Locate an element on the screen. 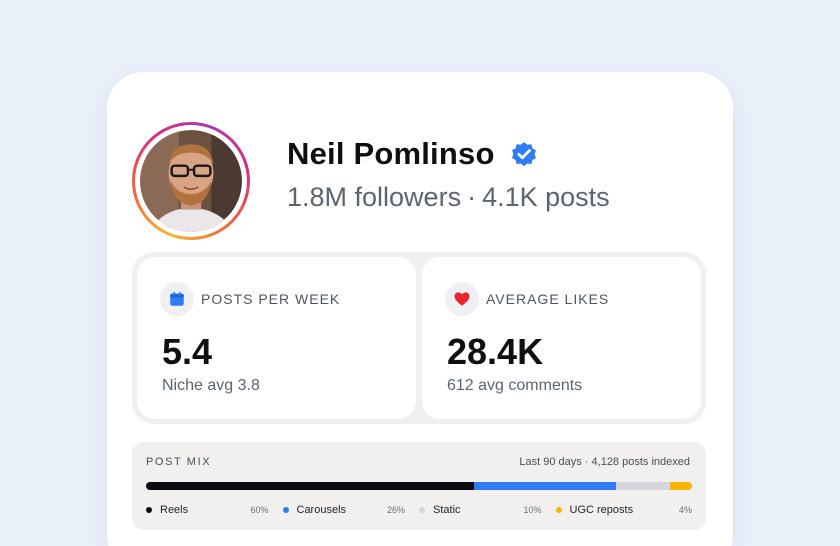 The width and height of the screenshot is (840, 546). legend-item: Carousels 26% is located at coordinates (351, 510).